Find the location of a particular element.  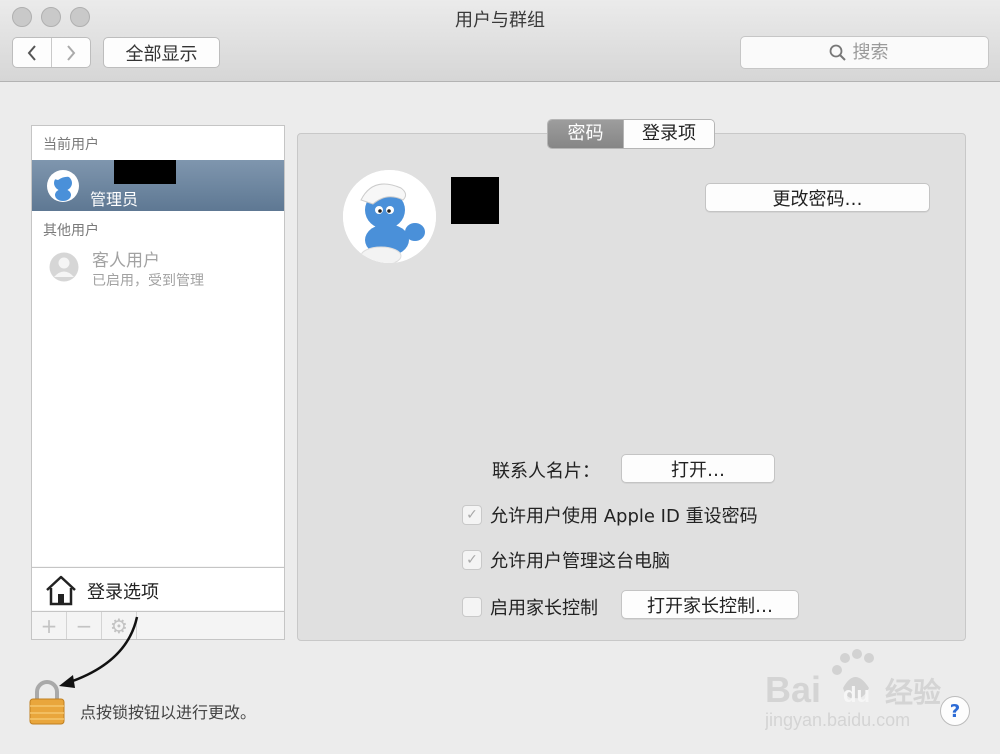

allow-appleid-reset-option: ✓ 允许用户使用 Apple ID 重设密码 is located at coordinates (610, 515).